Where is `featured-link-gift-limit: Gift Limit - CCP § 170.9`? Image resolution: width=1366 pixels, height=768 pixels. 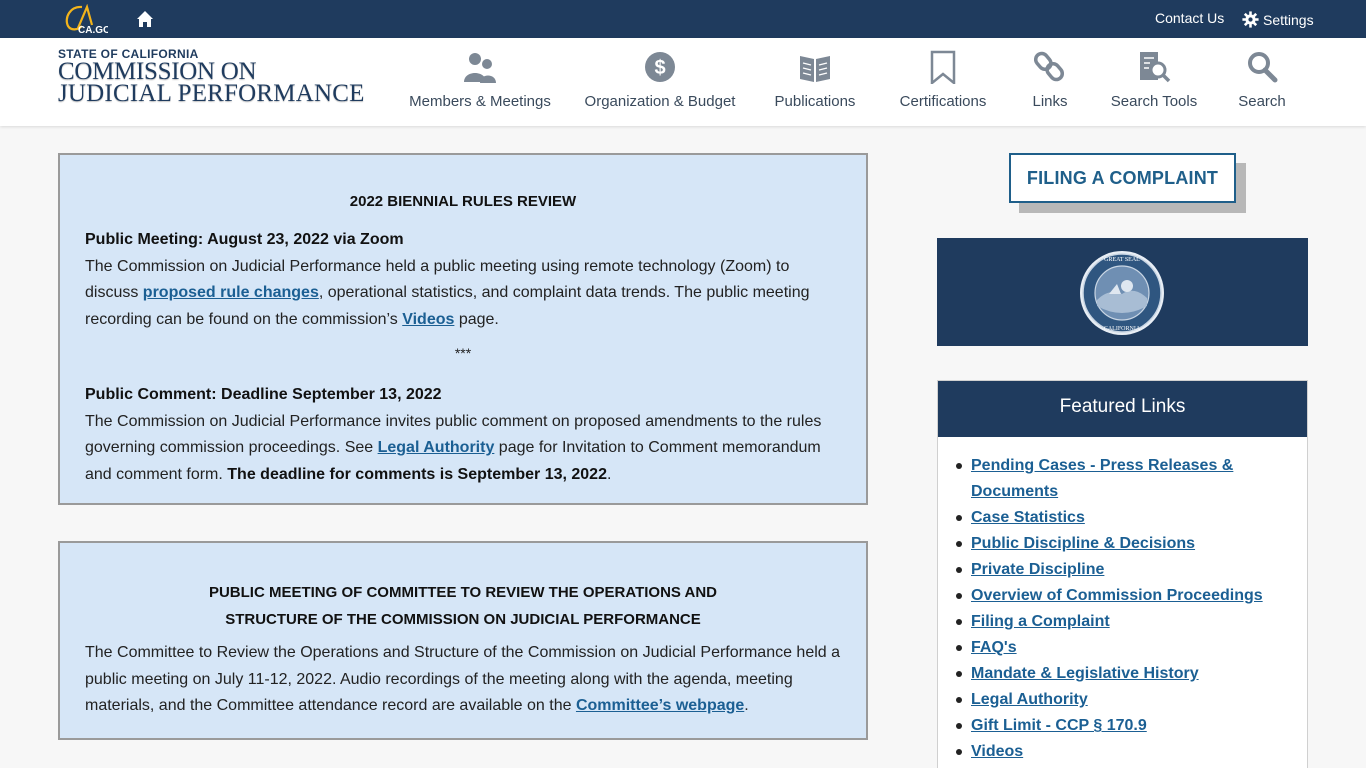 featured-link-gift-limit: Gift Limit - CCP § 170.9 is located at coordinates (1059, 725).